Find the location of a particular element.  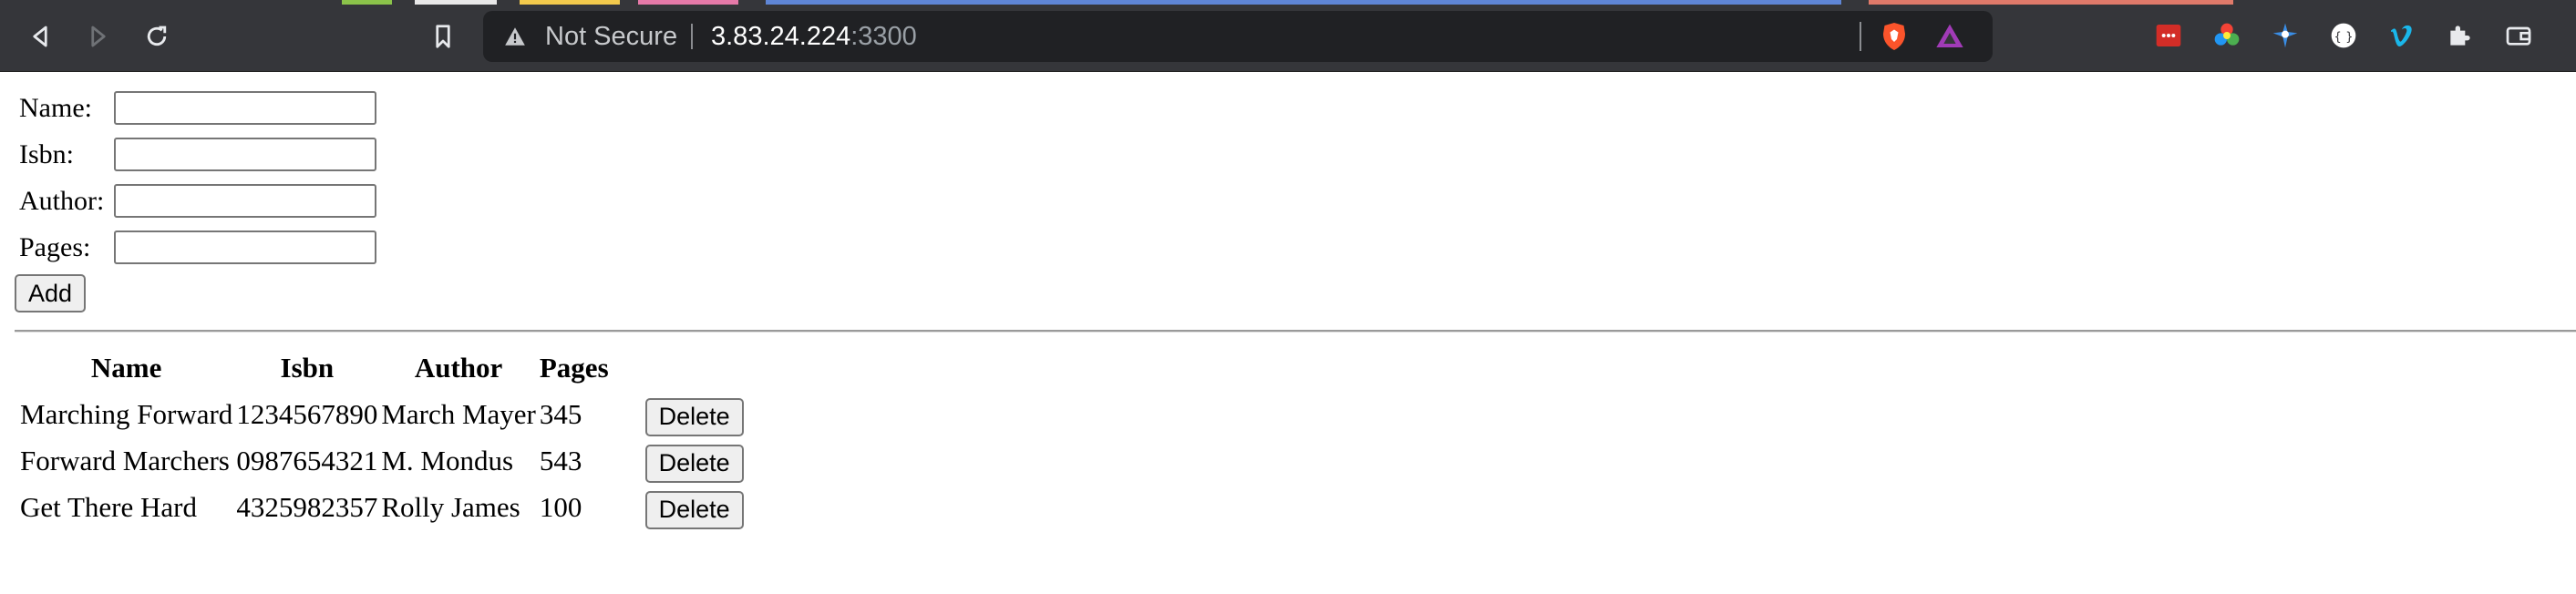

lastpass-icon is located at coordinates (2168, 36).